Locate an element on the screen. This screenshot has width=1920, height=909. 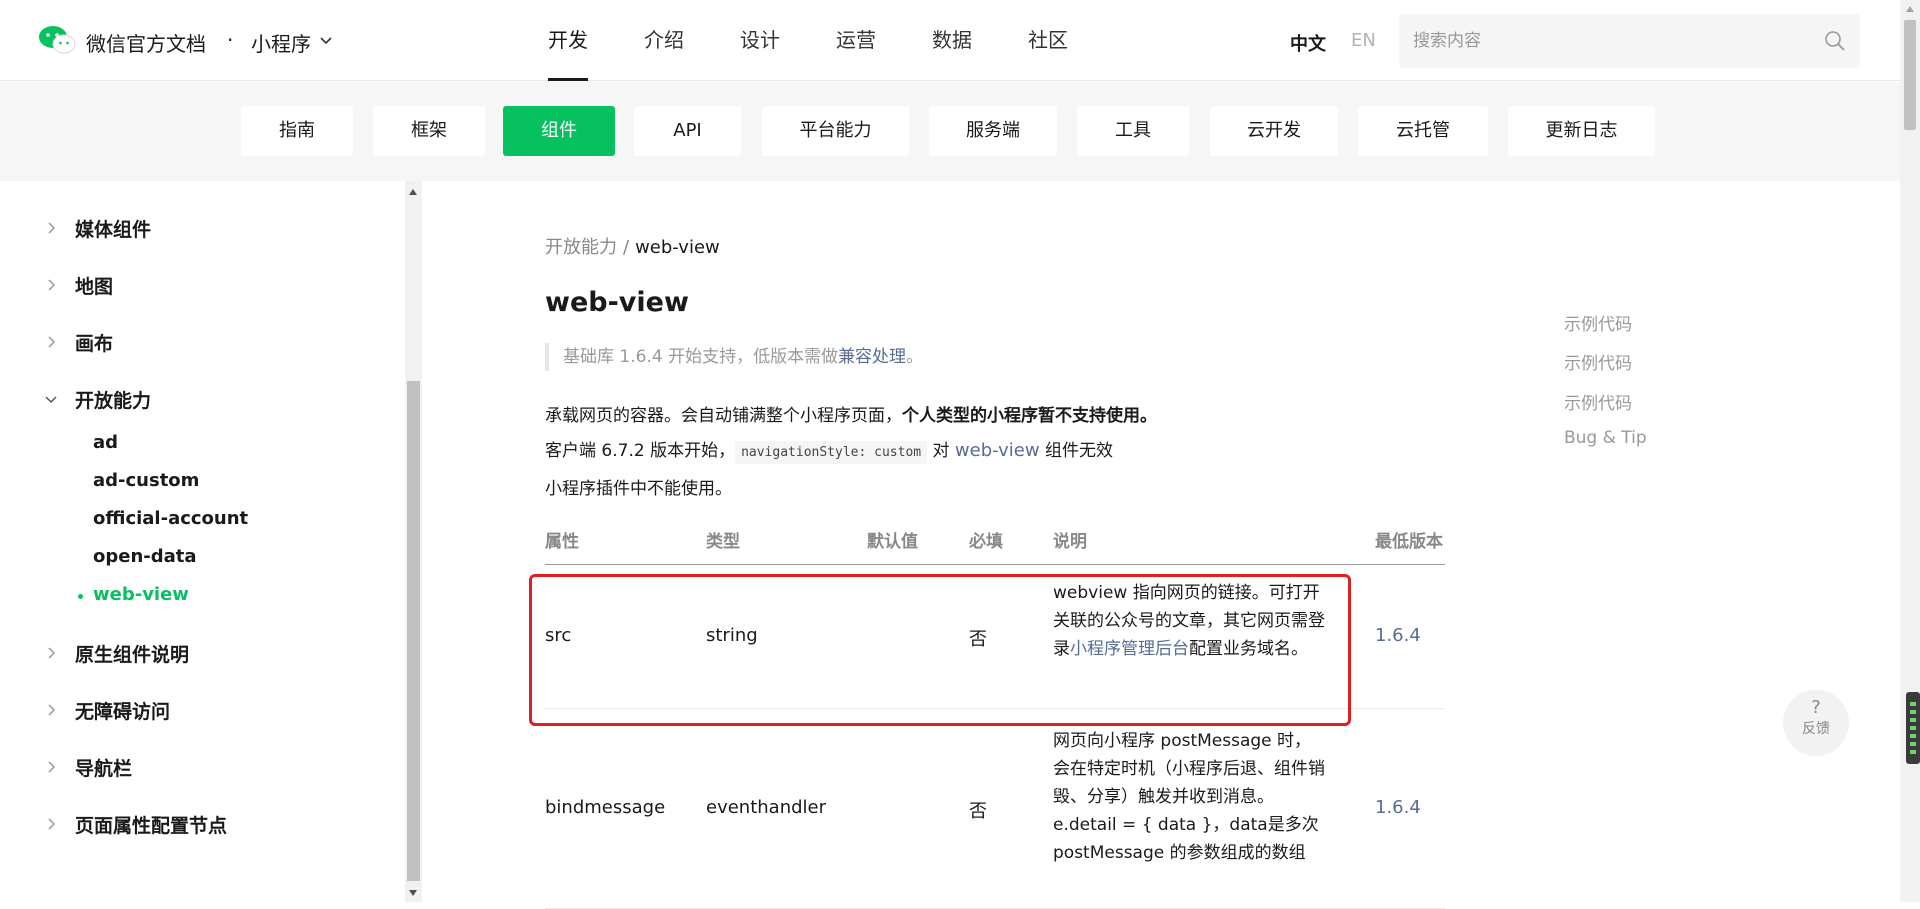
side-widget-icon is located at coordinates (1913, 728).